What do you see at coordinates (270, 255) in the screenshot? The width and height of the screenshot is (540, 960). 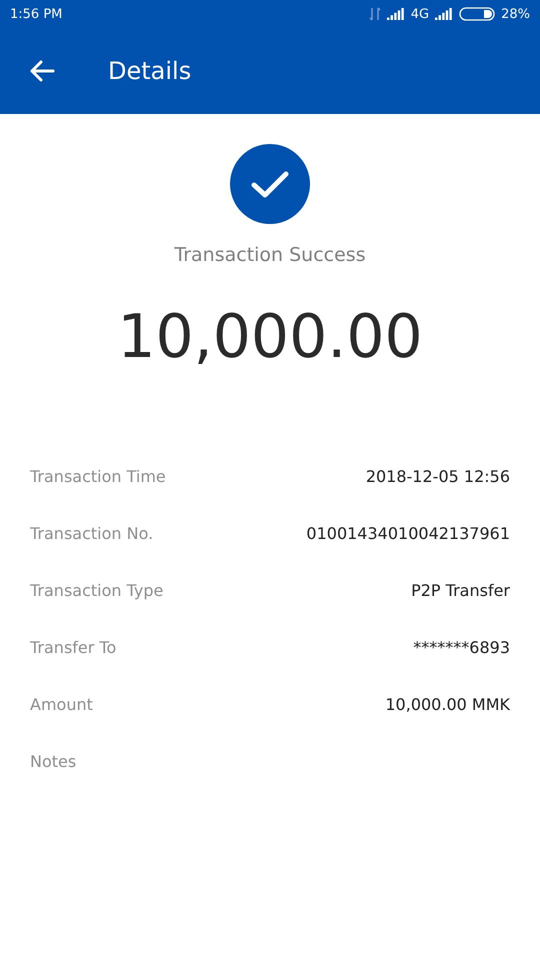 I see `status-message: Transaction Success` at bounding box center [270, 255].